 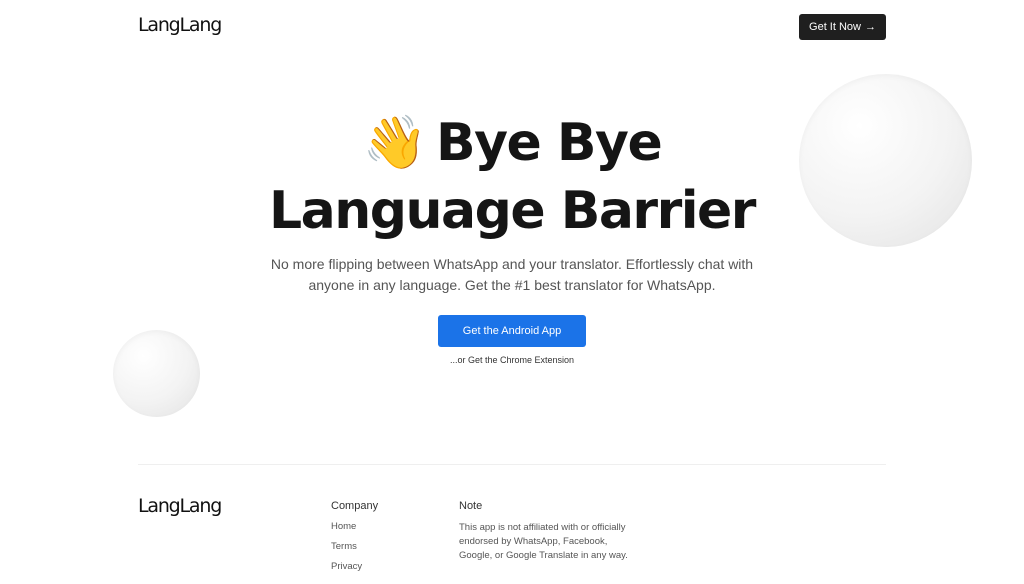 I want to click on footer-company-heading: Company, so click(x=355, y=506).